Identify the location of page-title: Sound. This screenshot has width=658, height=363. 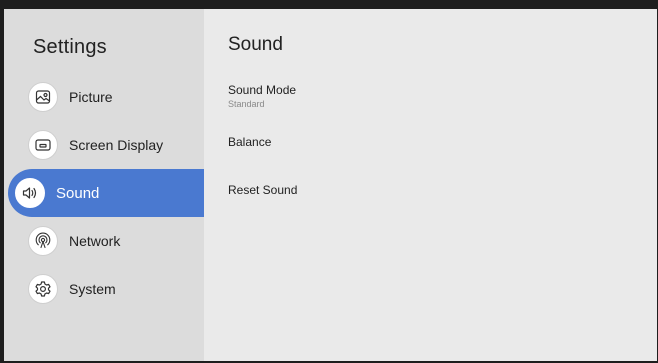
(255, 44).